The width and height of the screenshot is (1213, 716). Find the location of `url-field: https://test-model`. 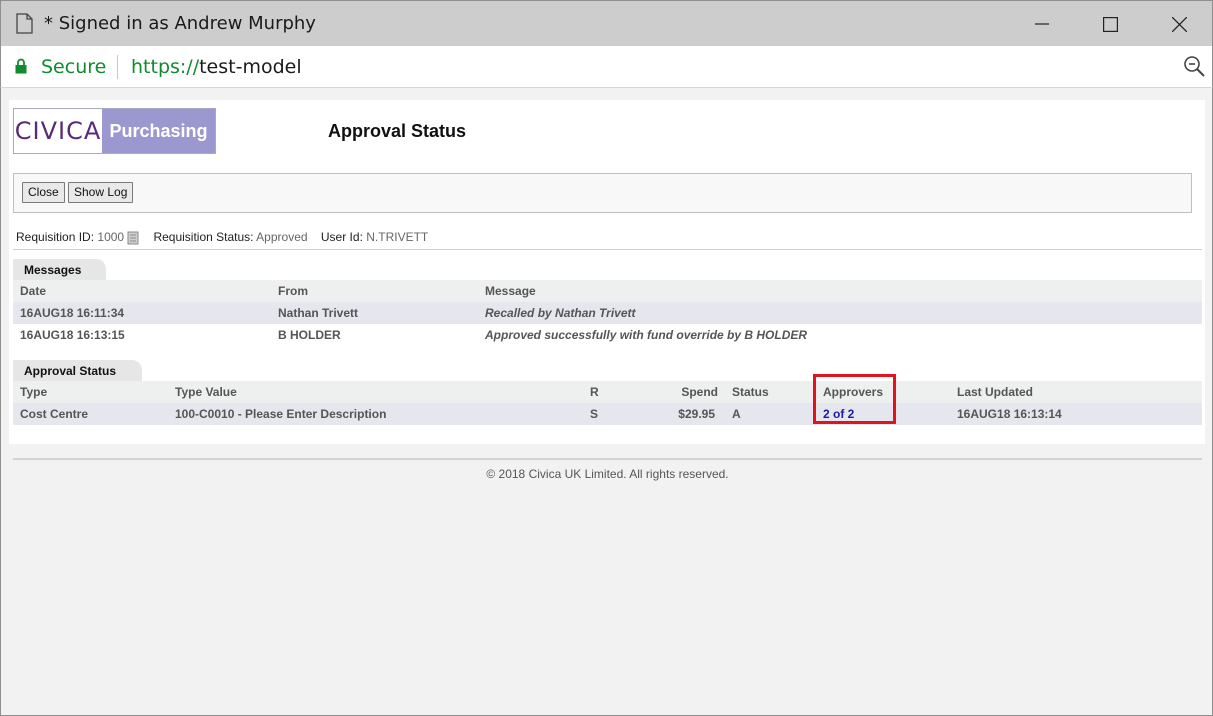

url-field: https://test-model is located at coordinates (216, 67).